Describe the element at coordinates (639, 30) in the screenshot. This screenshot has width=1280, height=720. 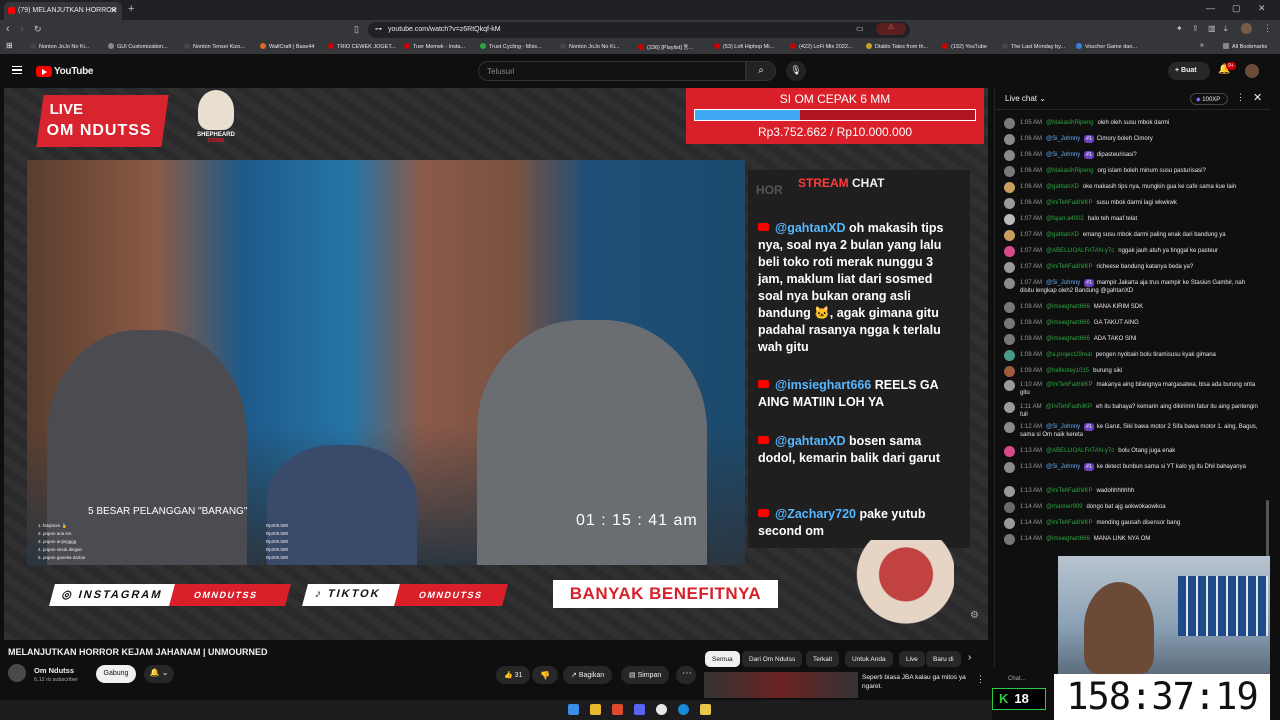
I see `address-bar: ⊶ youtube.com/watch?v=z6RtQkqf-kM` at that location.